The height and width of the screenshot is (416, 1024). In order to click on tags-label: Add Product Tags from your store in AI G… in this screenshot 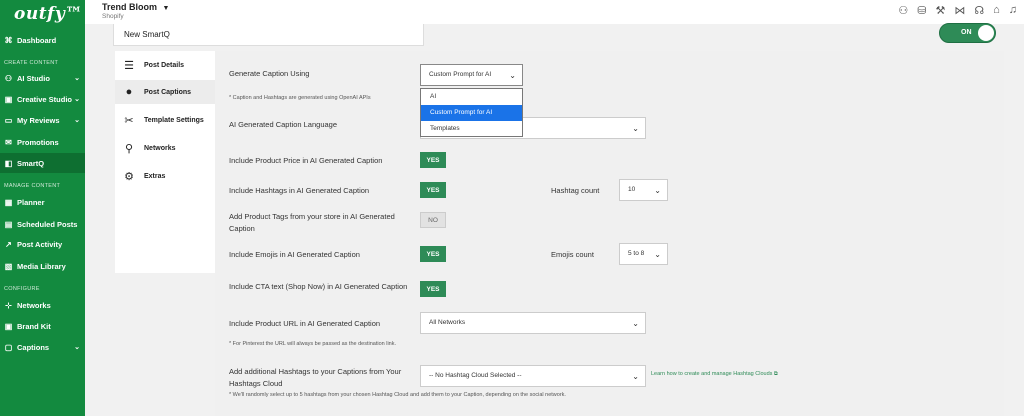, I will do `click(312, 222)`.